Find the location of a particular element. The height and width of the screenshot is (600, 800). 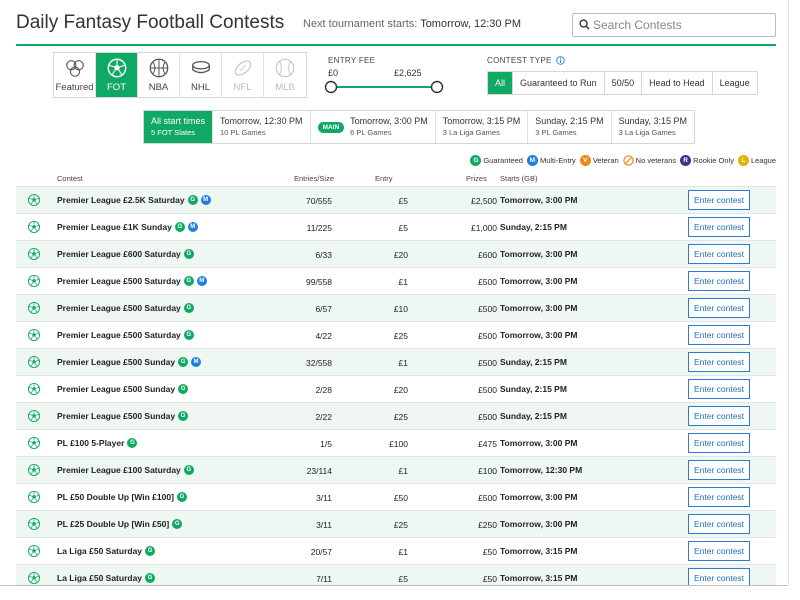

contest-name: PL £25 Double Up [Win £50] G is located at coordinates (120, 524).